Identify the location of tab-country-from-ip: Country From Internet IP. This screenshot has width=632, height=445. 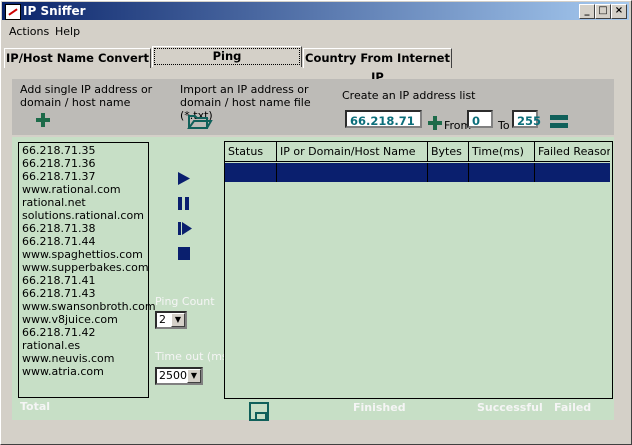
(377, 66).